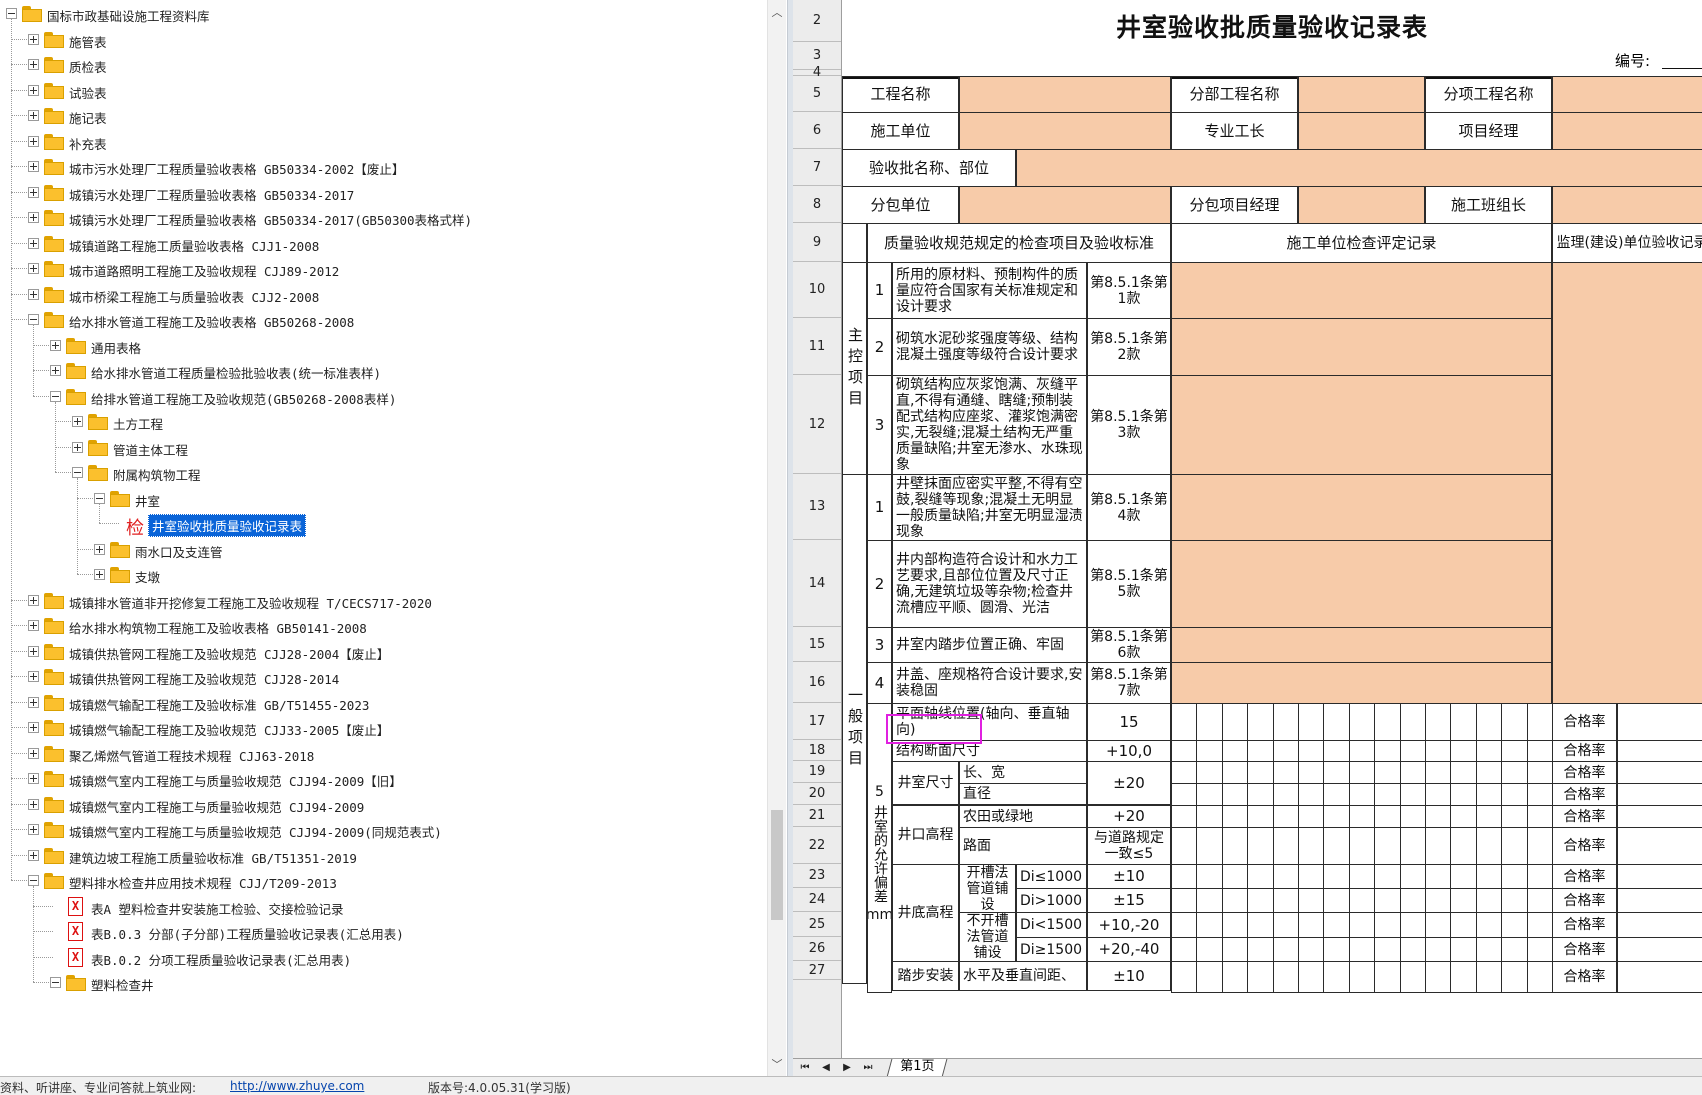 The width and height of the screenshot is (1702, 1095). I want to click on row-number: 11, so click(817, 346).